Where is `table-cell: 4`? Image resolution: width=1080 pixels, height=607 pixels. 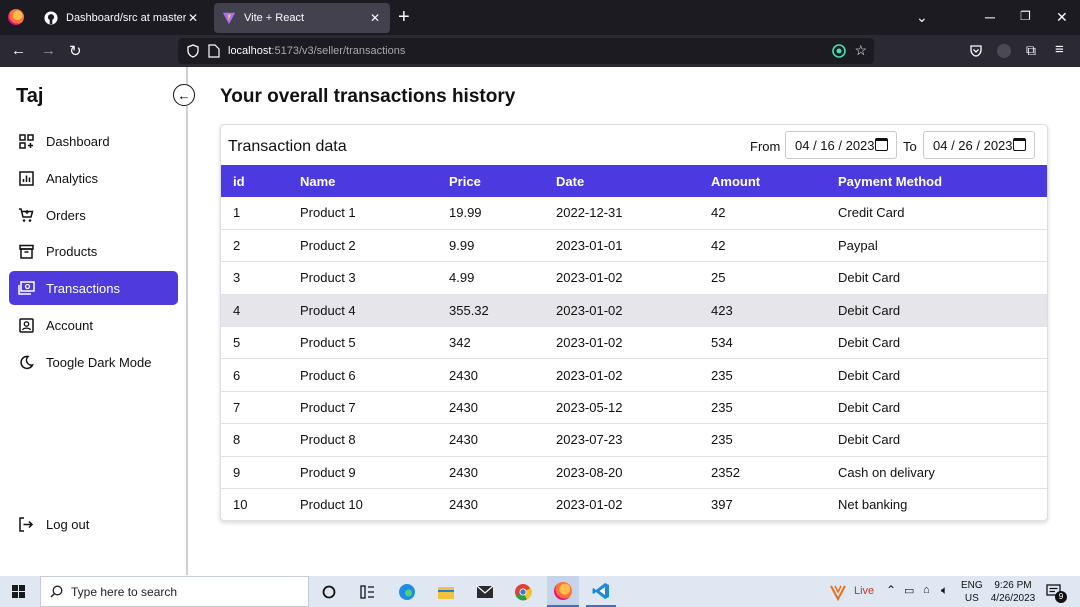 table-cell: 4 is located at coordinates (237, 310).